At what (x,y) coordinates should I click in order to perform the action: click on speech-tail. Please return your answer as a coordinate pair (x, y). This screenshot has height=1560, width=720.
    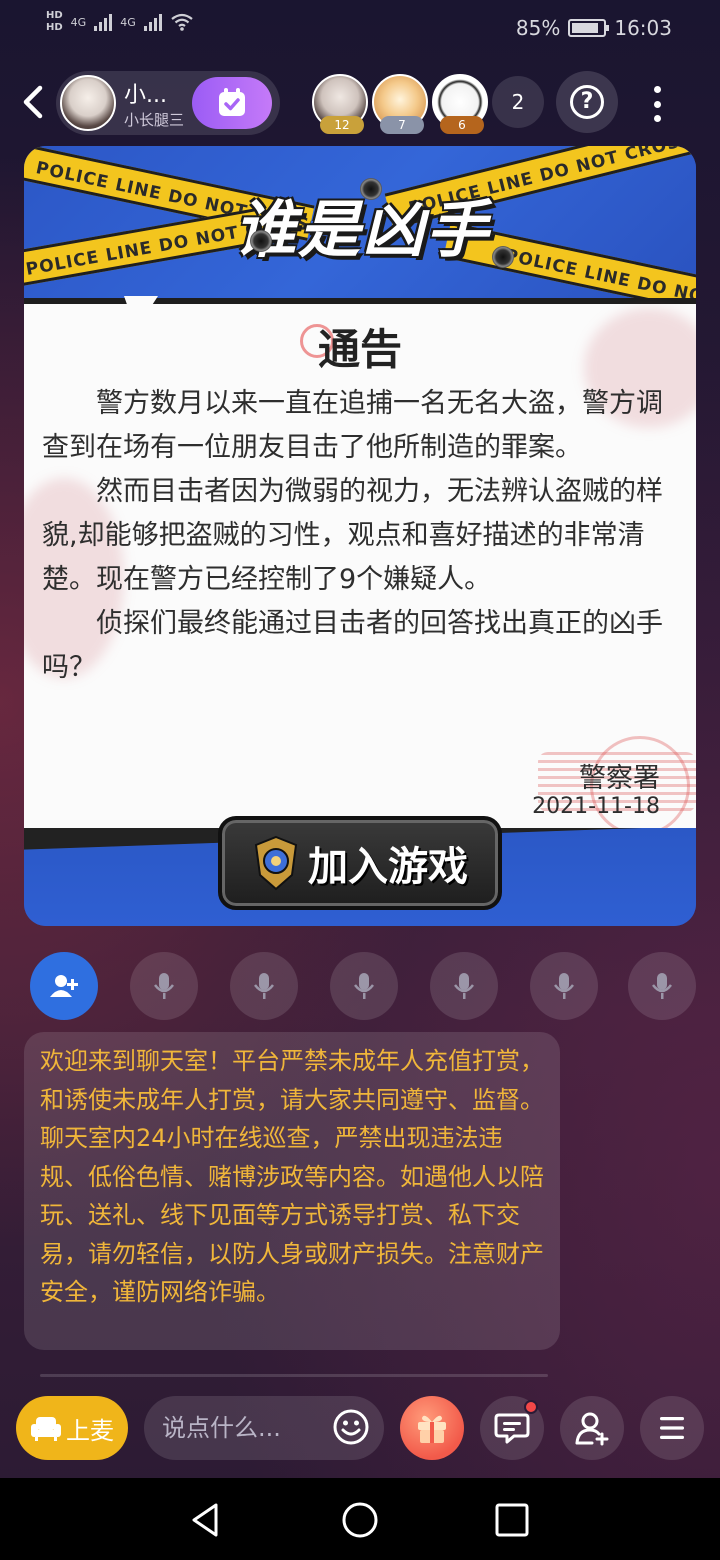
    Looking at the image, I should click on (141, 313).